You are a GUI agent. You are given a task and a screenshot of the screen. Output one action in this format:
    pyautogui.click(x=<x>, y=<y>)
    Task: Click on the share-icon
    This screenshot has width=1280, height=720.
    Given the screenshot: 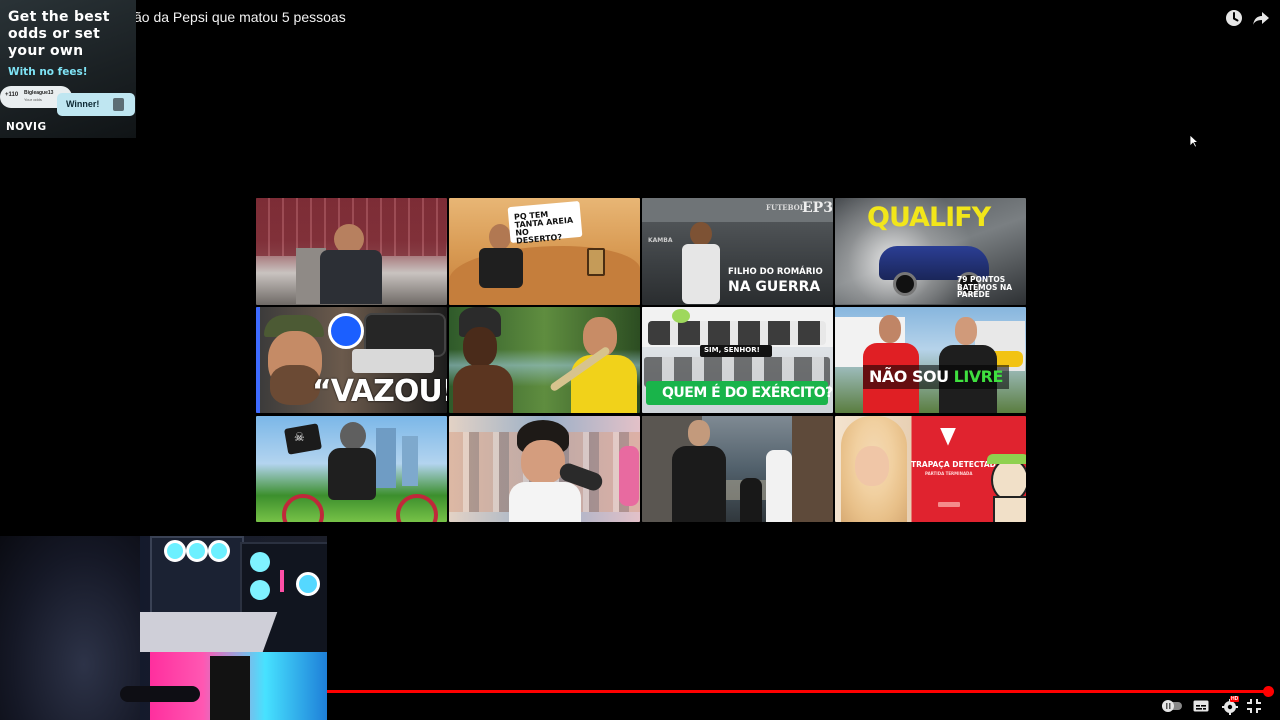 What is the action you would take?
    pyautogui.click(x=1261, y=18)
    